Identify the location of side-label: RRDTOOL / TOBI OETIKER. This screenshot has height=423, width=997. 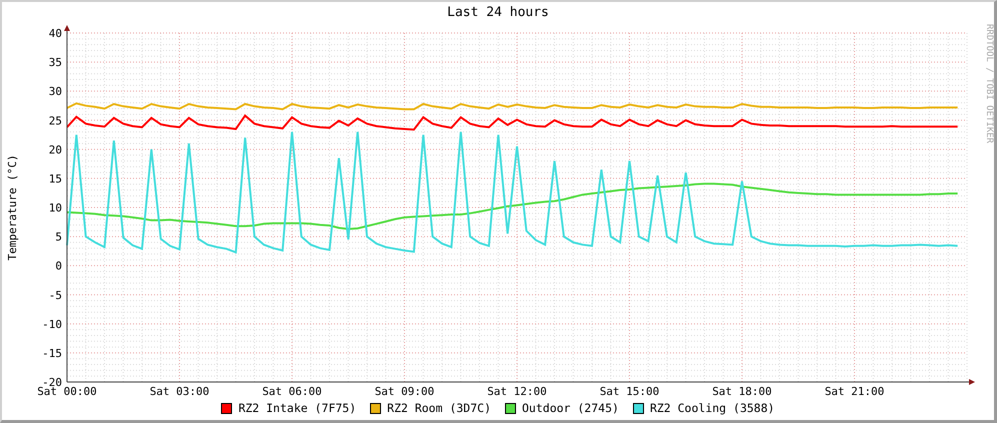
(988, 84).